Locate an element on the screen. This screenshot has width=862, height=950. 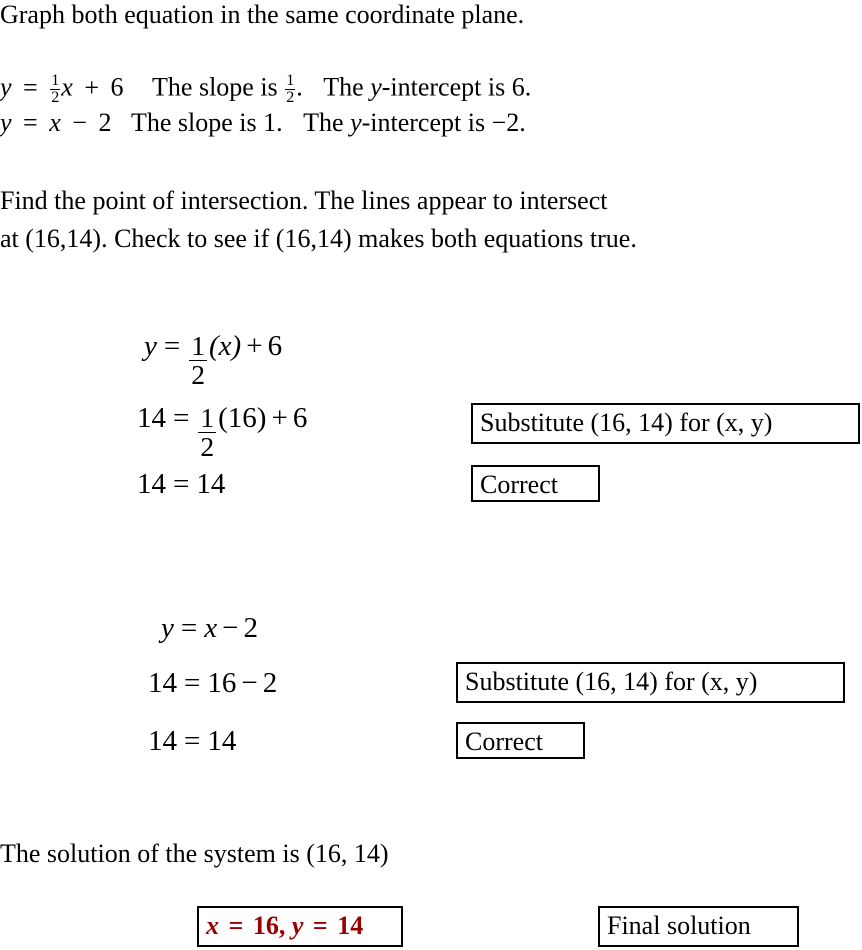
check-one-substitute-note-text: Substitute (16, 14) for (x, y) is located at coordinates (626, 422).